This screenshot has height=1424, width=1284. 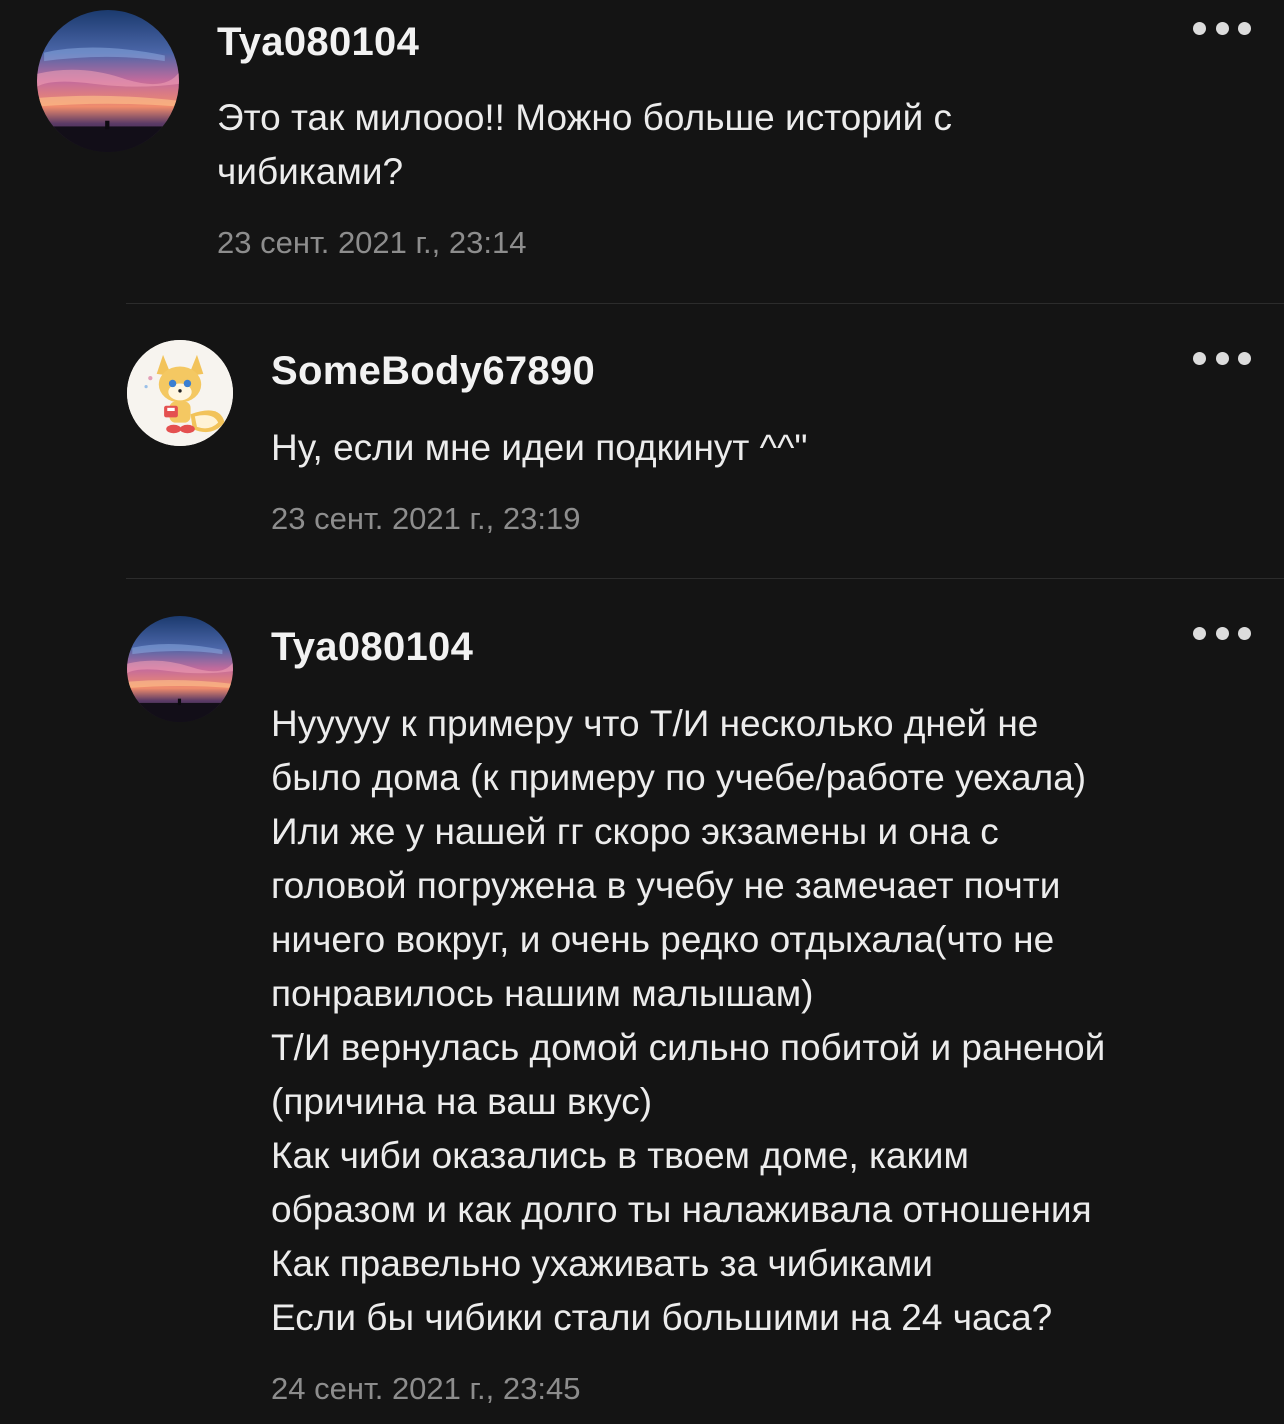 What do you see at coordinates (372, 242) in the screenshot?
I see `comment-timestamp: 23 сент. 2021 г., 23:14` at bounding box center [372, 242].